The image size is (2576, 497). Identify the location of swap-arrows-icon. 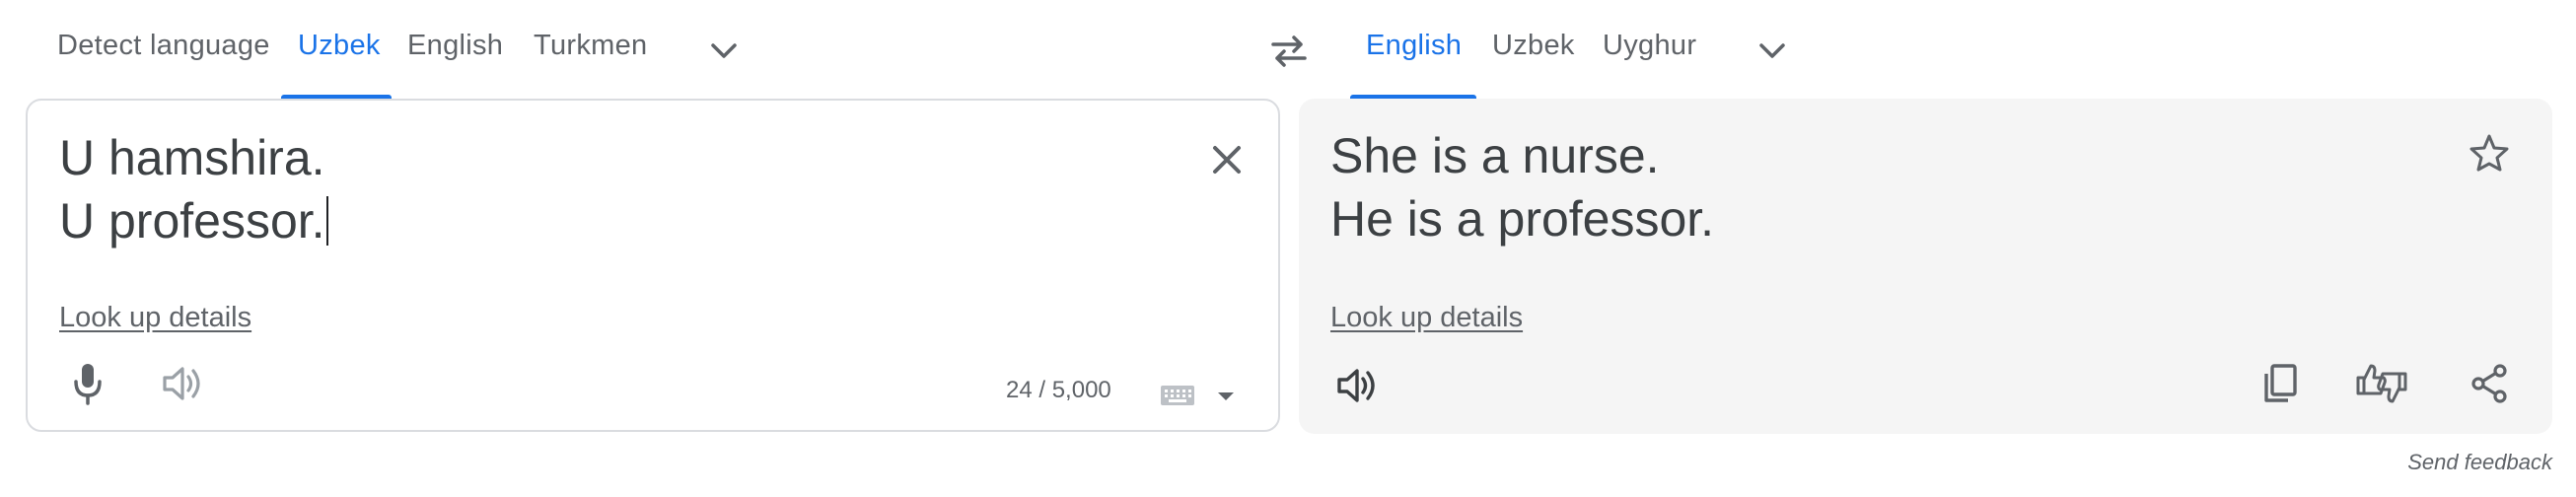
(1289, 51).